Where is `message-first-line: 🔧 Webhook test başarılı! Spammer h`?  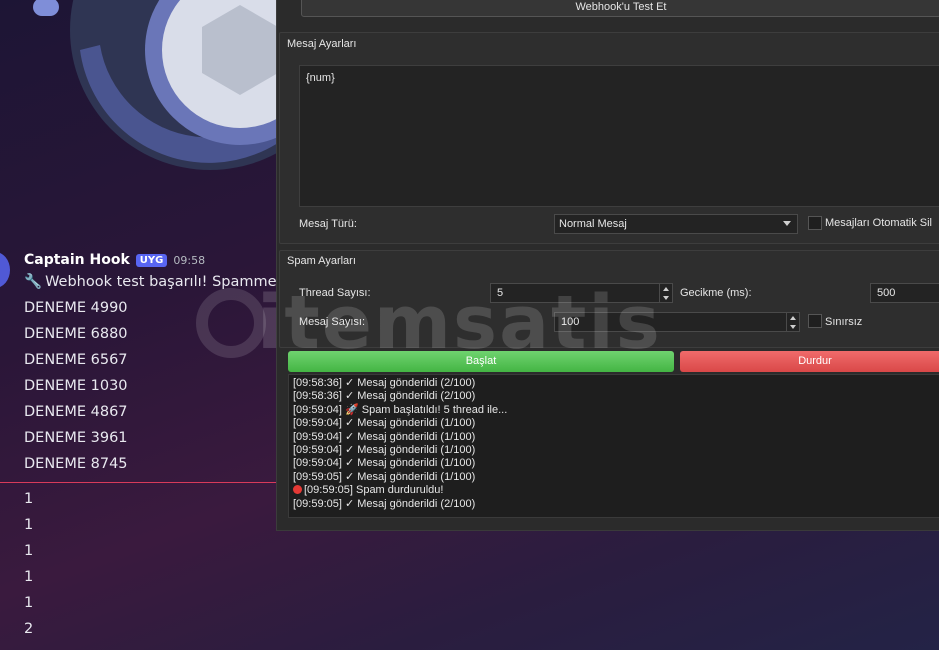 message-first-line: 🔧 Webhook test başarılı! Spammer h is located at coordinates (160, 281).